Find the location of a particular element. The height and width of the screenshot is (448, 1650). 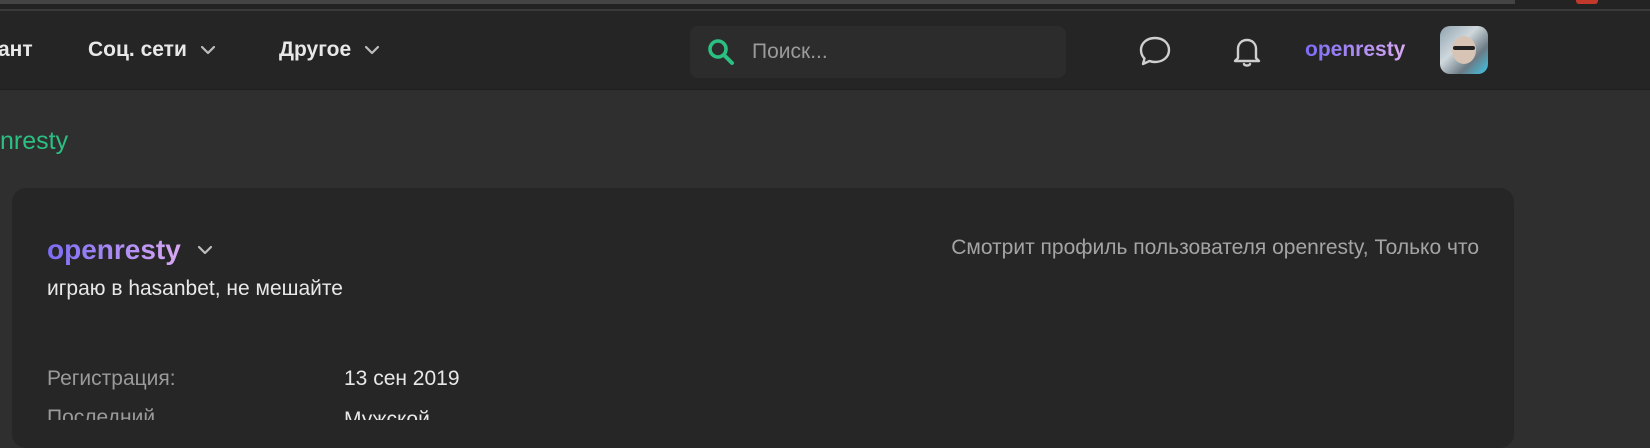

field-value-cut: Мужской is located at coordinates (387, 414).